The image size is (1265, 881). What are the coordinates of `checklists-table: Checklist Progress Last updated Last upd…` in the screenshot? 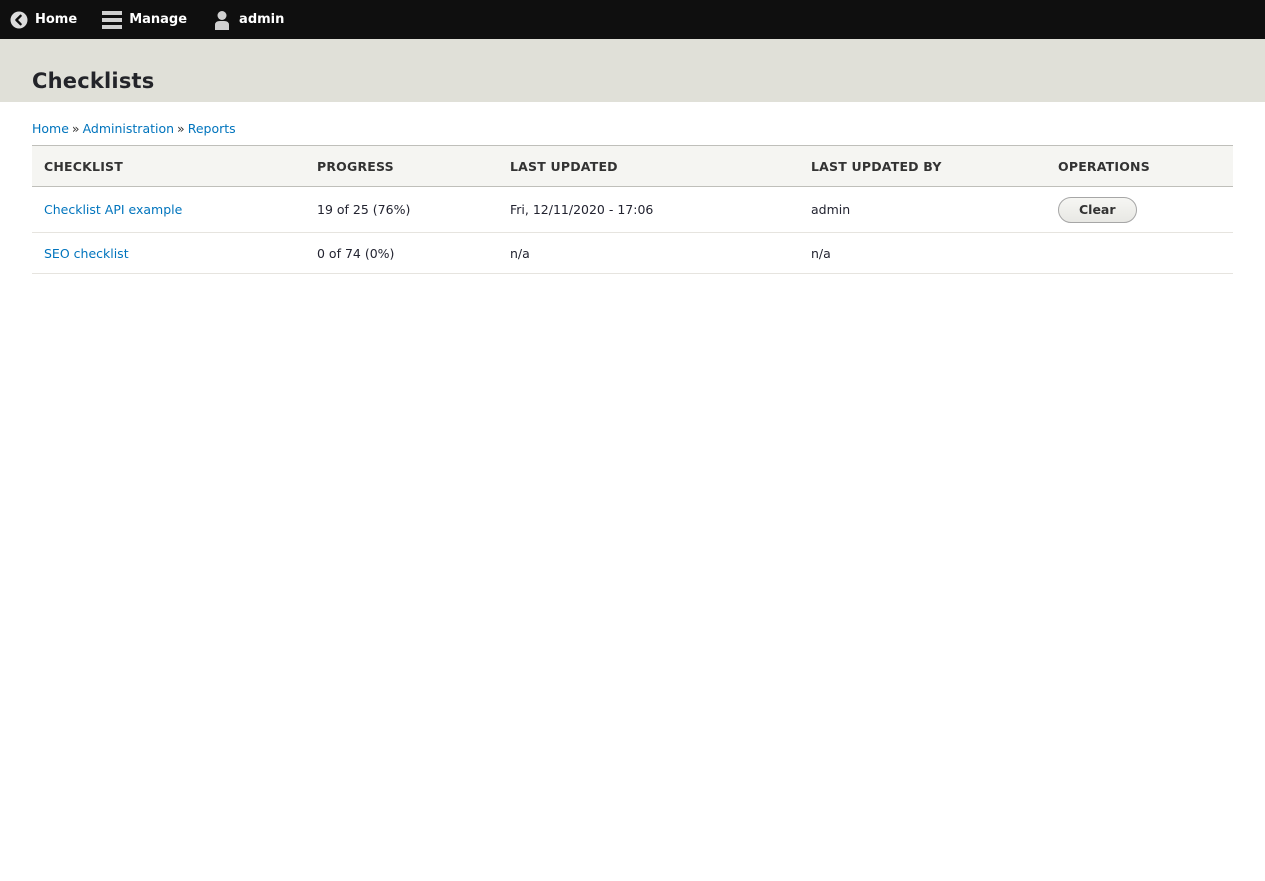 It's located at (632, 209).